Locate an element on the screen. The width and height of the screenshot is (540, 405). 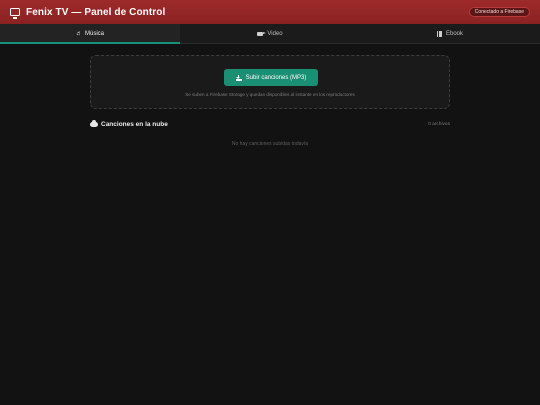
tab-ebook-label: Ebook is located at coordinates (454, 33).